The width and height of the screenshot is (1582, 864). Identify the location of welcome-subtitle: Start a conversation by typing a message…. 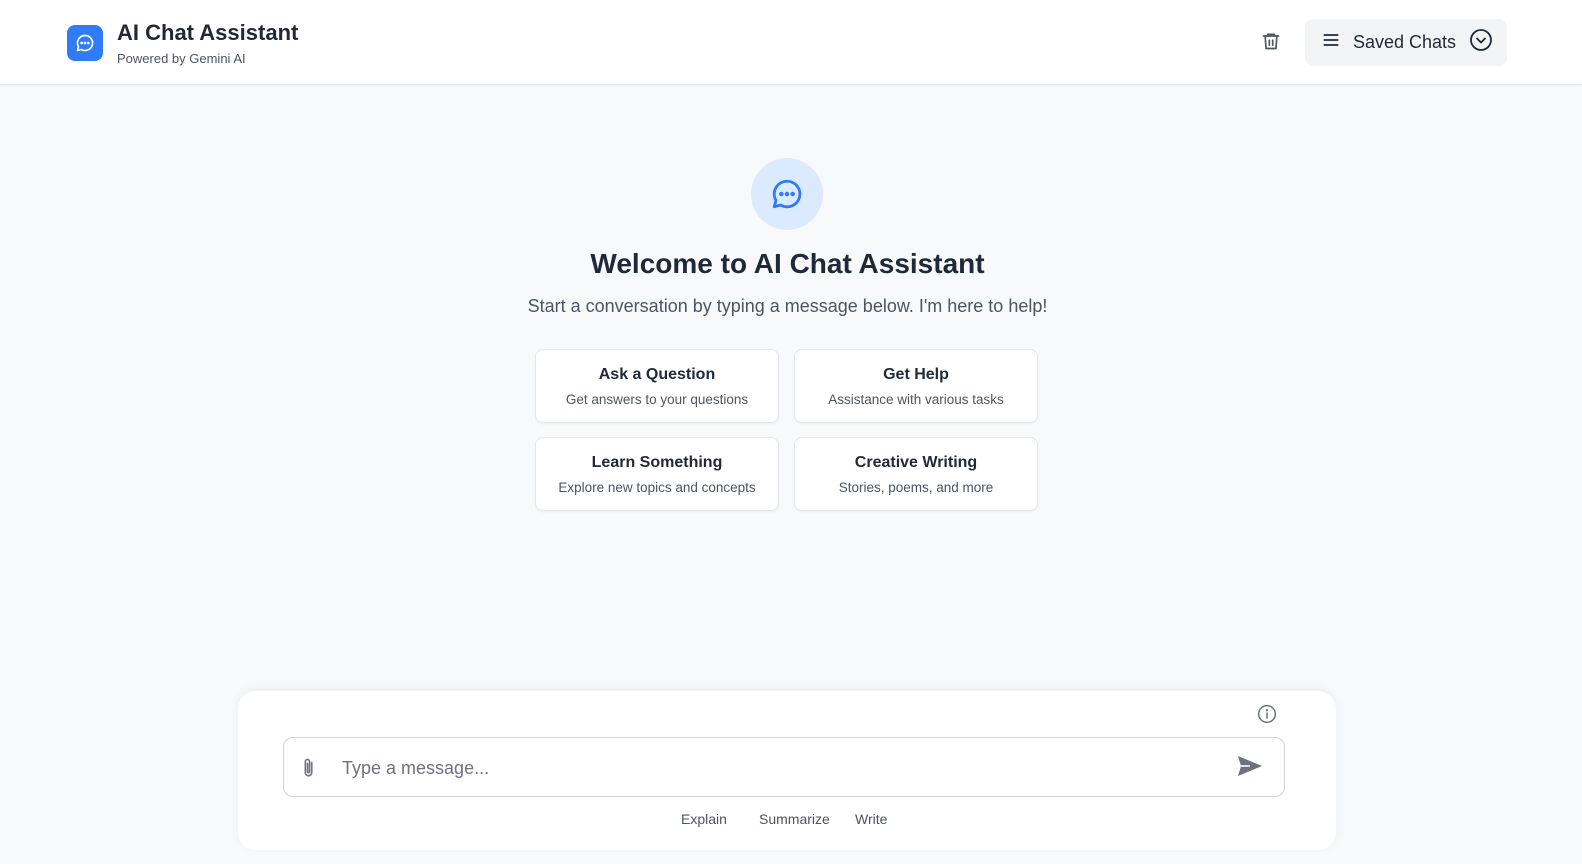
(787, 306).